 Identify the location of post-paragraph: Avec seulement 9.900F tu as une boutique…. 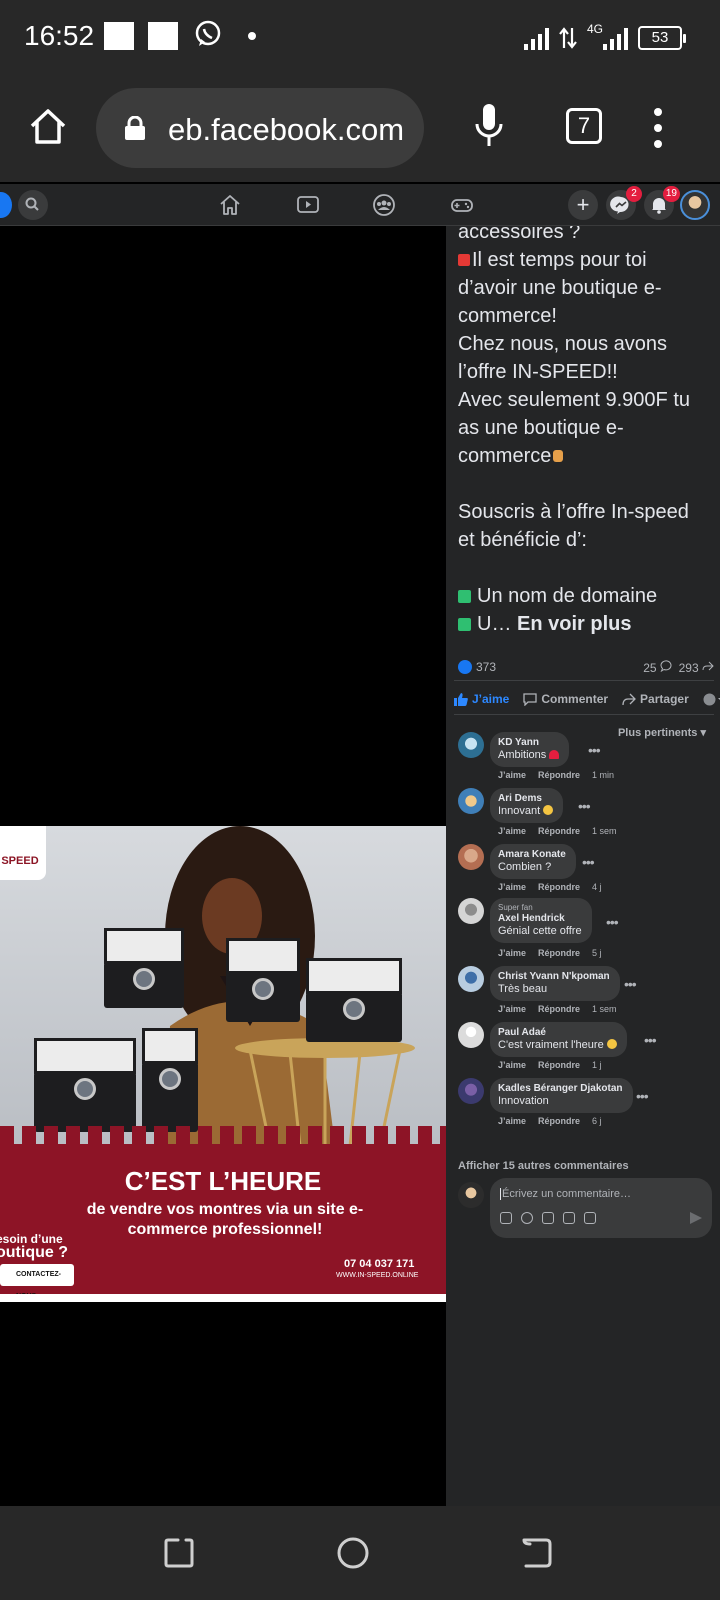
(574, 428).